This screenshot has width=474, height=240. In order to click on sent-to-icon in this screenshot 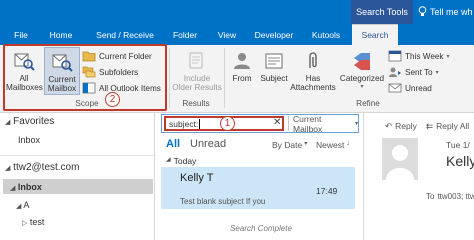, I will do `click(395, 72)`.